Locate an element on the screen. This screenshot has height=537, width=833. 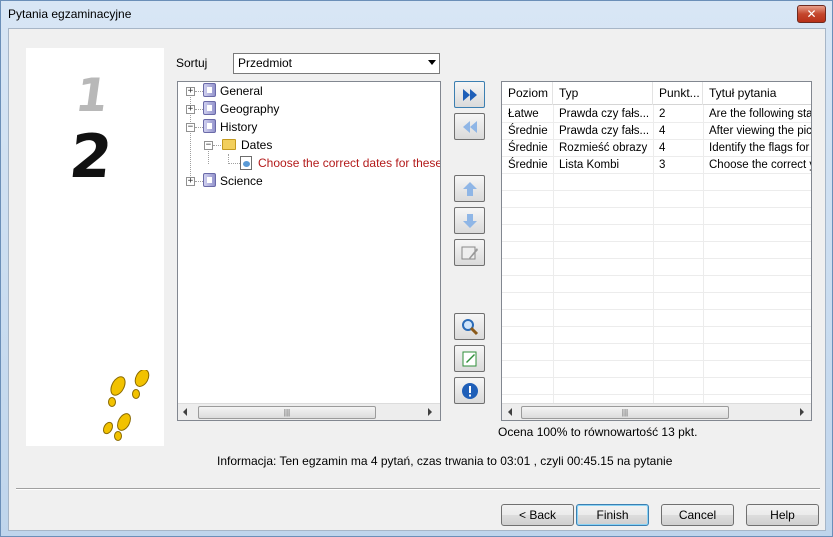
title-bar: Pytania egzaminacyjne ✕ is located at coordinates (416, 14).